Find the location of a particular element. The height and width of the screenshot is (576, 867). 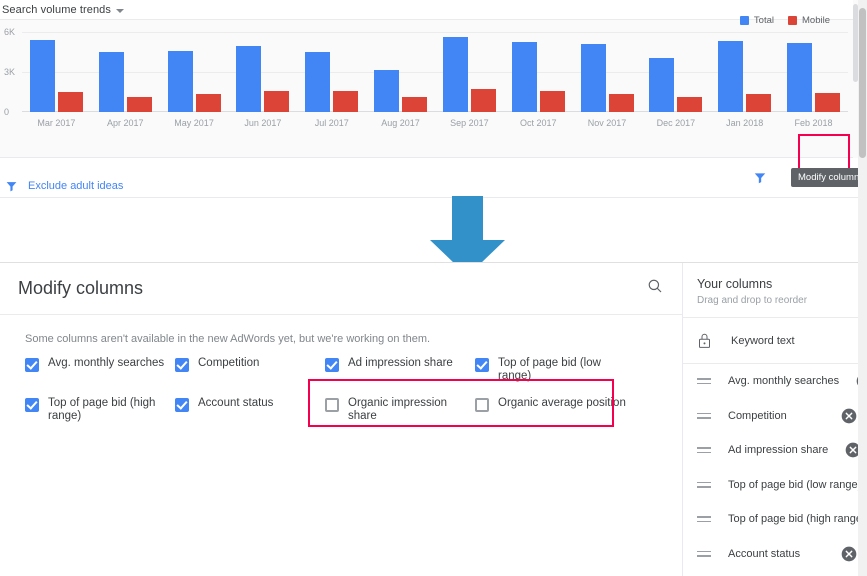

x-tick-label: Dec 2017 is located at coordinates (676, 123).